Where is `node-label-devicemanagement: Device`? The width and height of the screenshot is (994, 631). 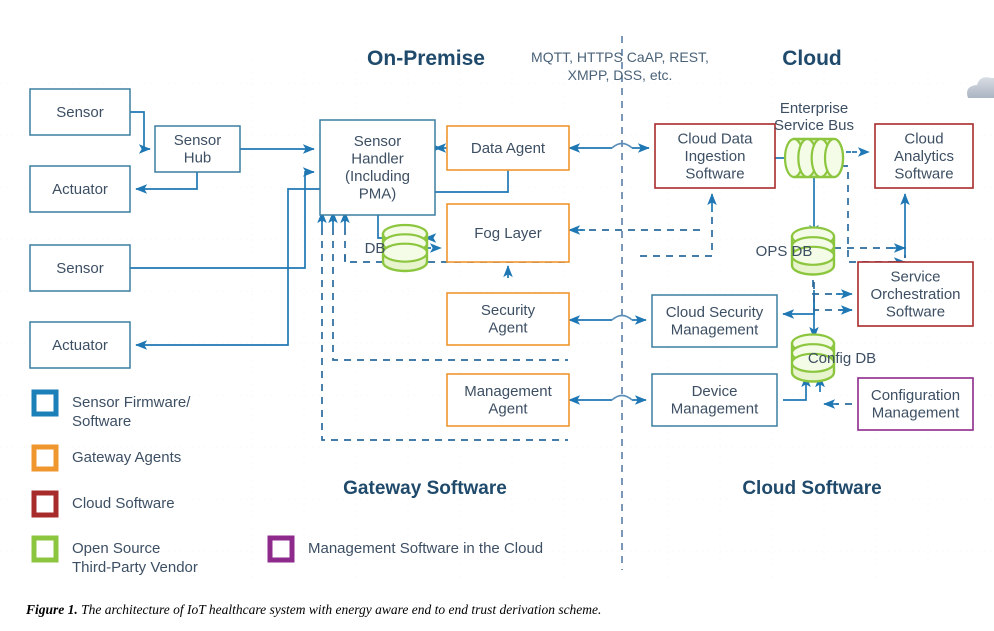 node-label-devicemanagement: Device is located at coordinates (715, 391).